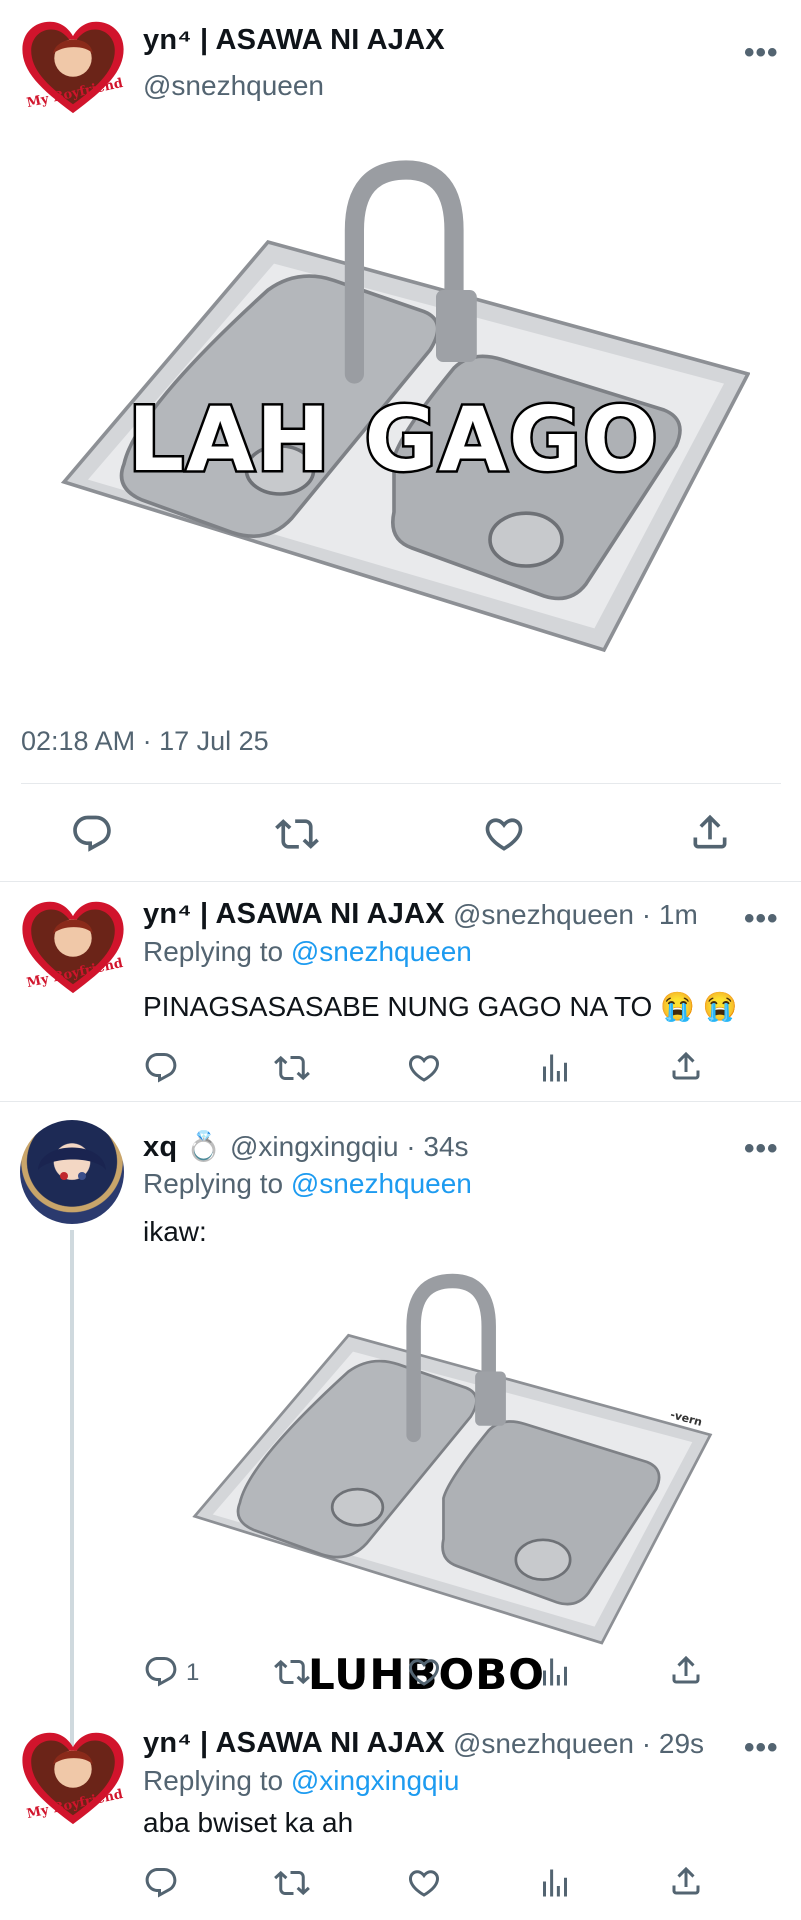 This screenshot has width=801, height=1920. Describe the element at coordinates (349, 1147) in the screenshot. I see `handle-time: @xingxingqiu · 34s` at that location.